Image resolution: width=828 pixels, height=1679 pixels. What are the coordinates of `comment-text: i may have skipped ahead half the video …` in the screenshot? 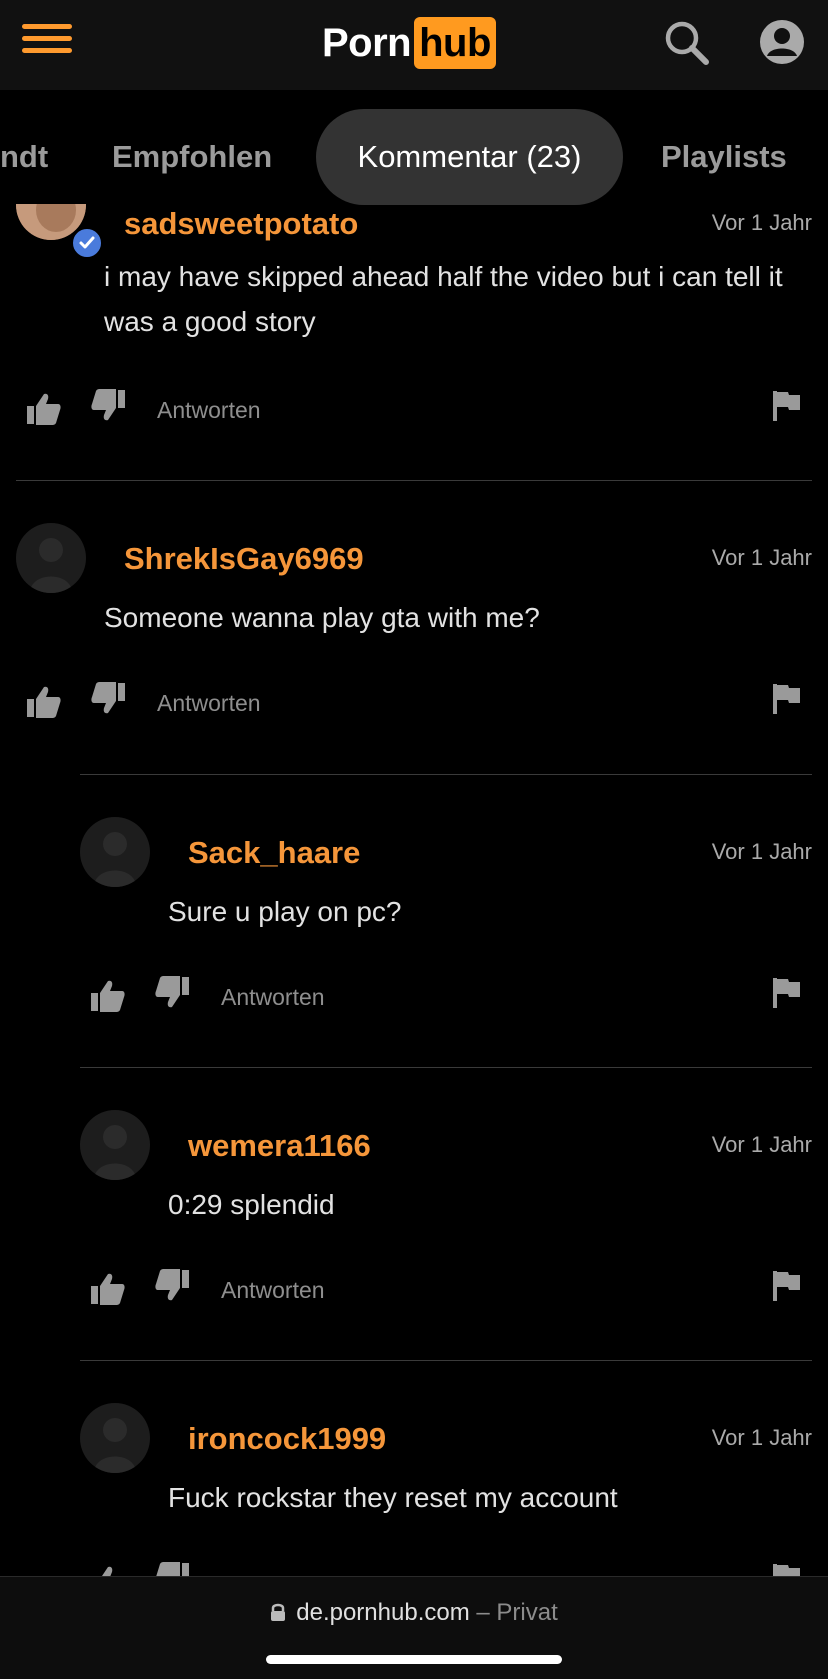 It's located at (443, 299).